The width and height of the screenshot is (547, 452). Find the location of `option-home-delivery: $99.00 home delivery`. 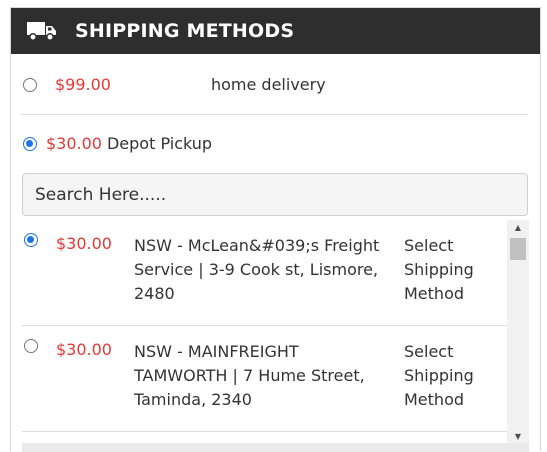

option-home-delivery: $99.00 home delivery is located at coordinates (275, 84).